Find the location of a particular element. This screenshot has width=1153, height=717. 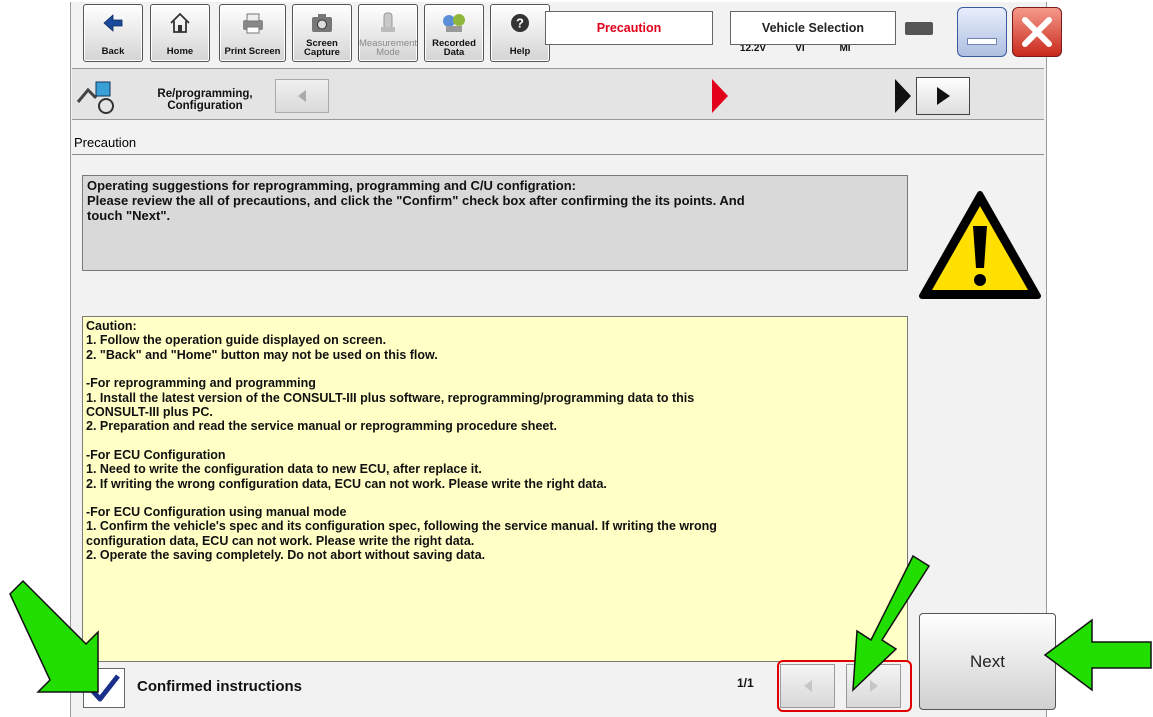

battery-icon is located at coordinates (919, 28).